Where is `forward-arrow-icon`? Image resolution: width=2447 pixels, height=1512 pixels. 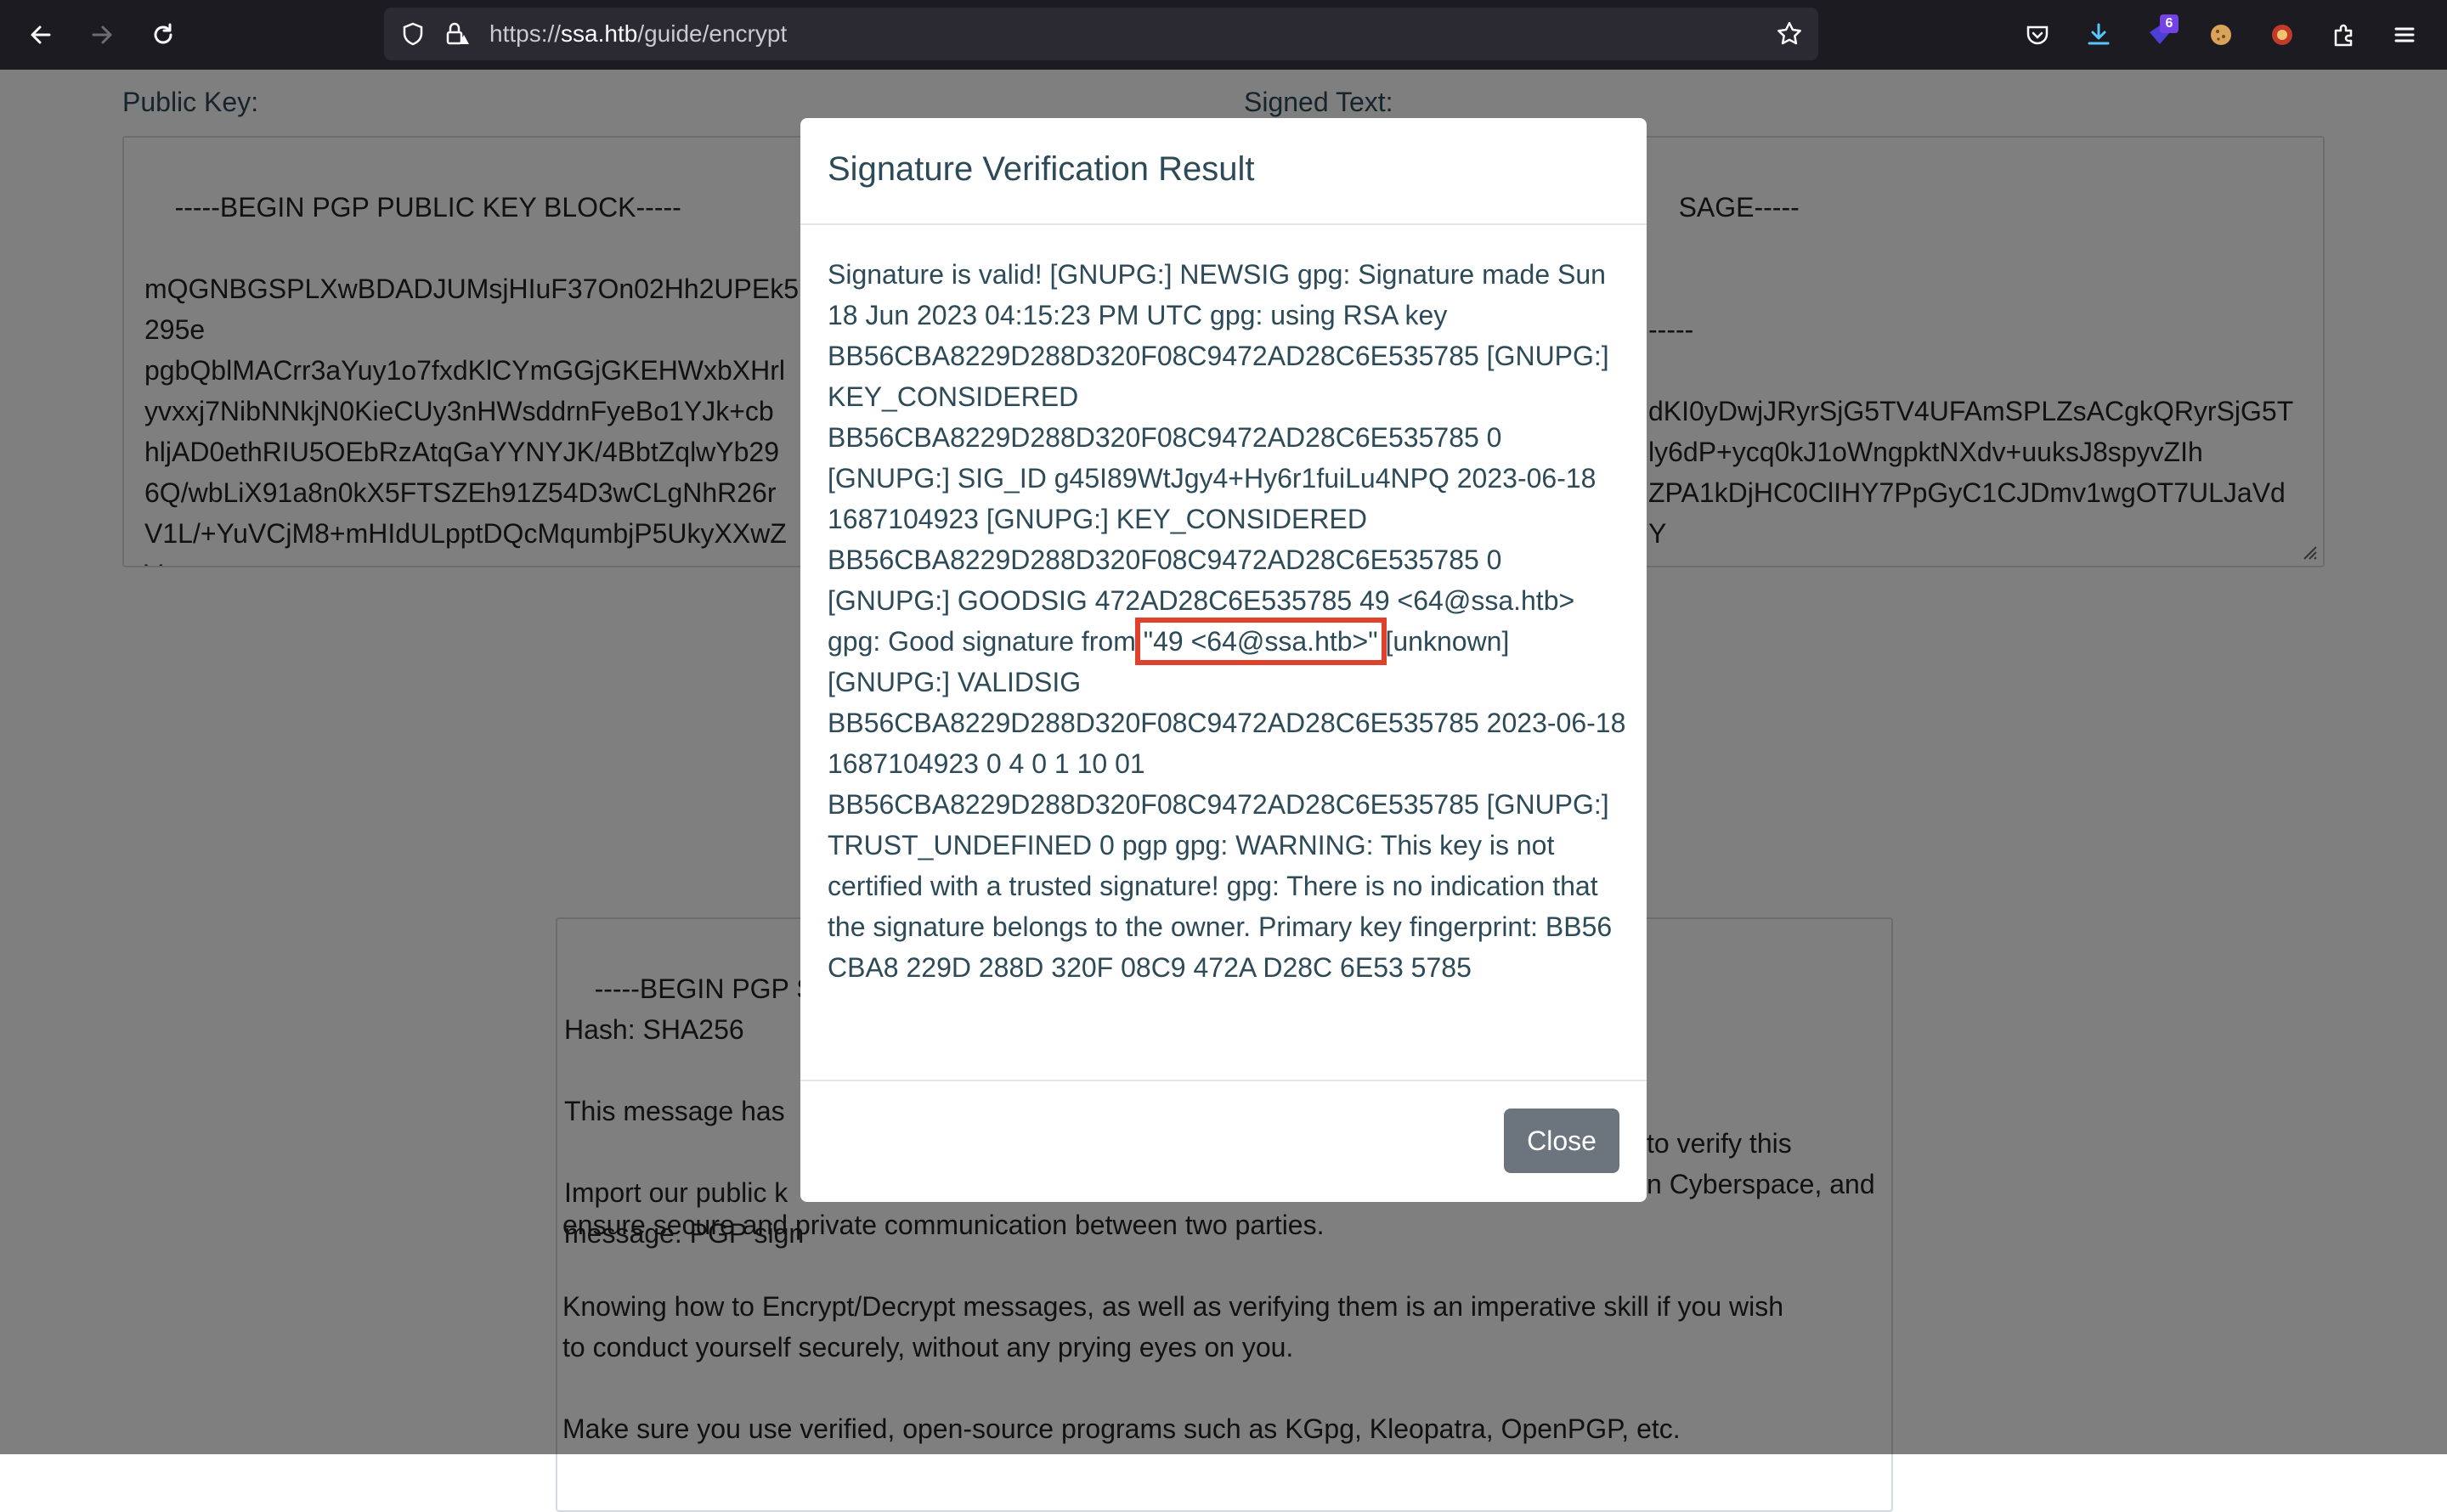 forward-arrow-icon is located at coordinates (102, 34).